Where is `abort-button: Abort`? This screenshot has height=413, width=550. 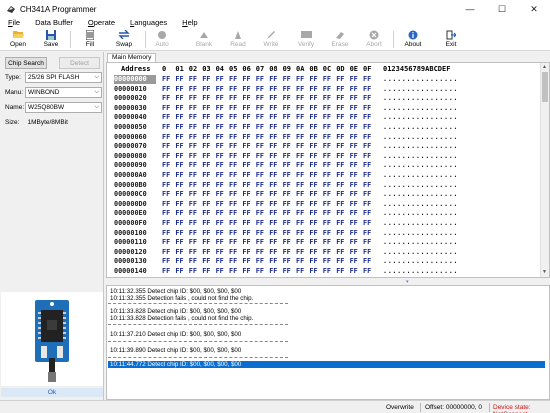 abort-button: Abort is located at coordinates (374, 39).